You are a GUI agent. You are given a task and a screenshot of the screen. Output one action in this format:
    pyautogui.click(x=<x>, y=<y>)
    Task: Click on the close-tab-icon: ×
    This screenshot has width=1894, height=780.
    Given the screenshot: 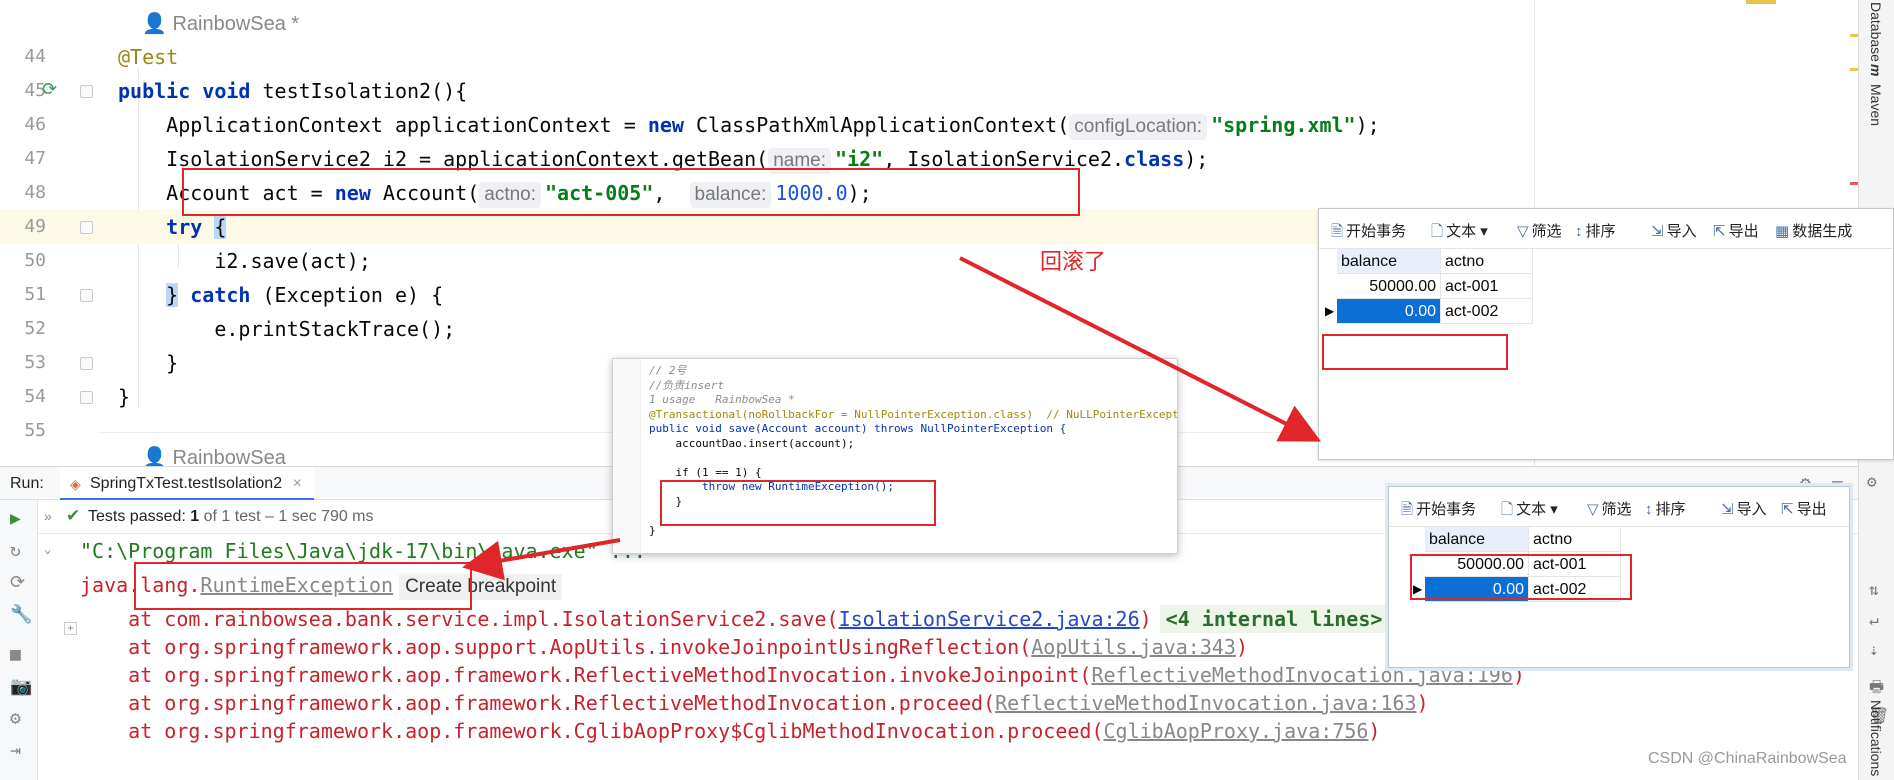 What is the action you would take?
    pyautogui.click(x=297, y=483)
    